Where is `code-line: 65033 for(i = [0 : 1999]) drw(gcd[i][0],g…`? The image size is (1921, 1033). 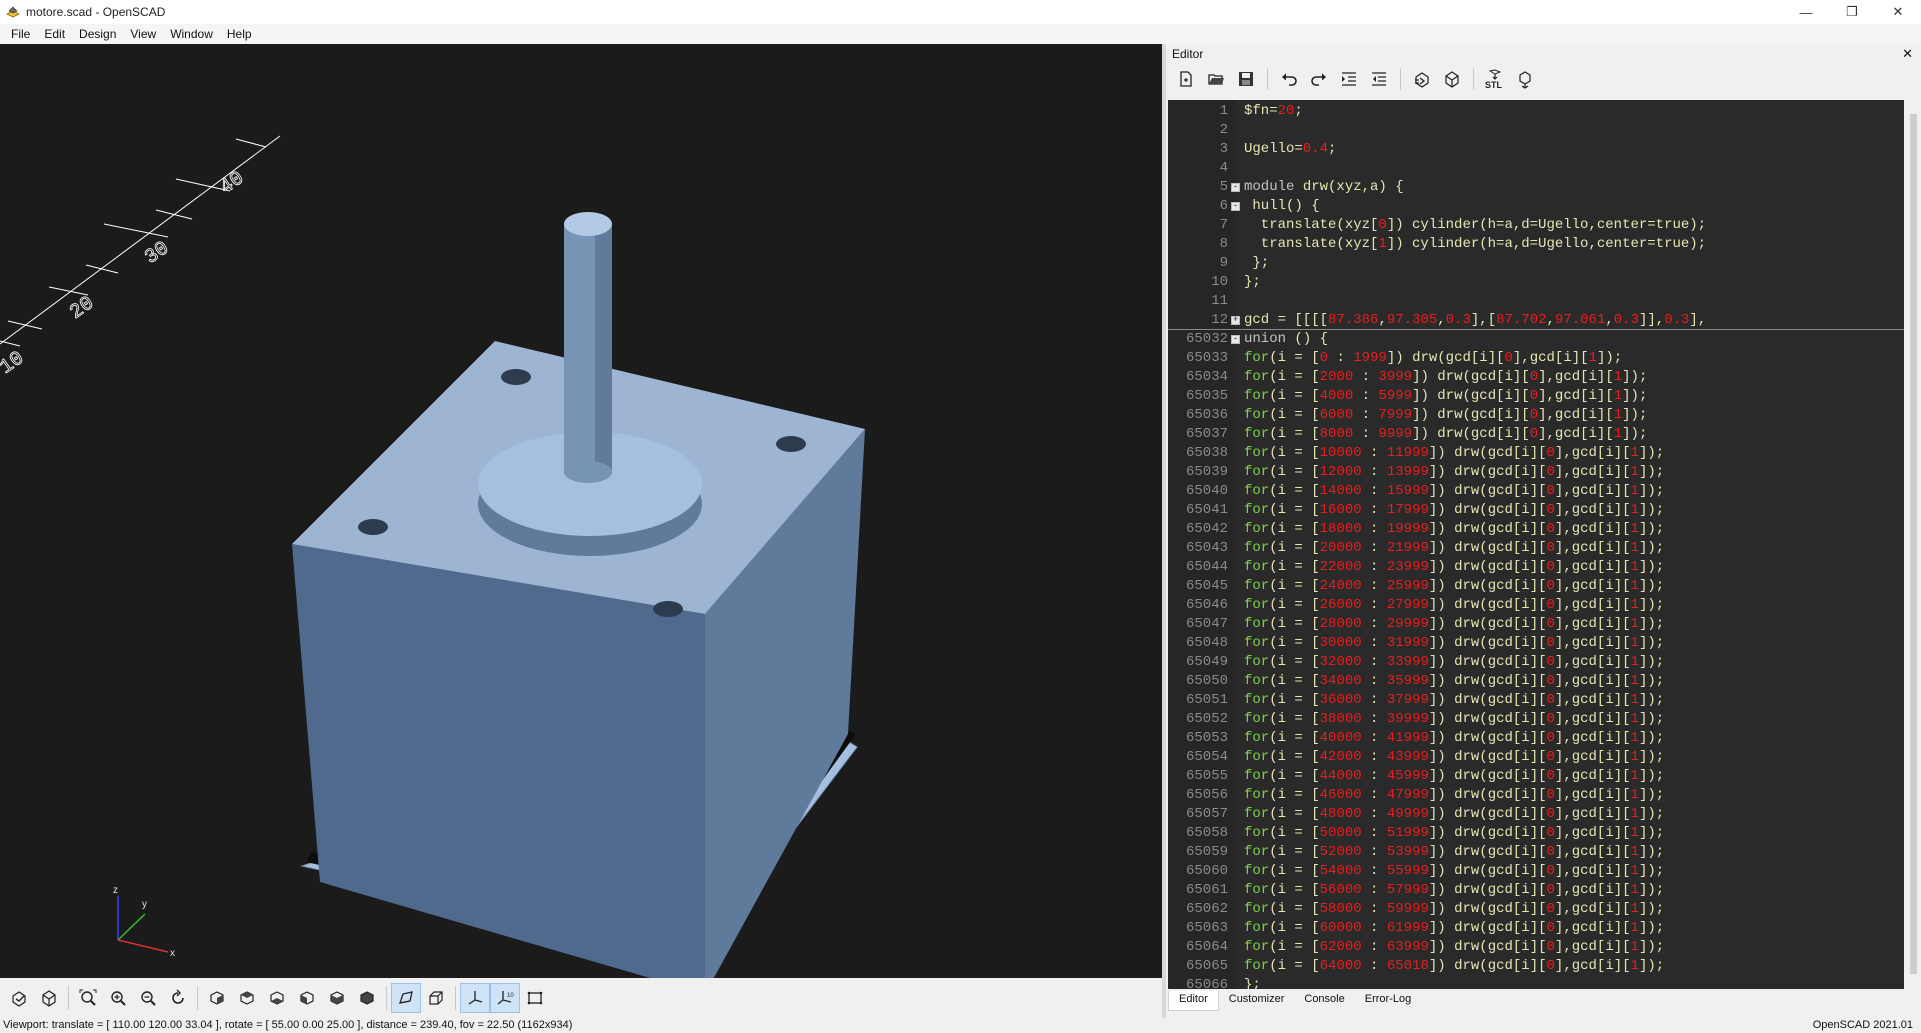
code-line: 65033 for(i = [0 : 1999]) drw(gcd[i][0],g… is located at coordinates (1536, 358).